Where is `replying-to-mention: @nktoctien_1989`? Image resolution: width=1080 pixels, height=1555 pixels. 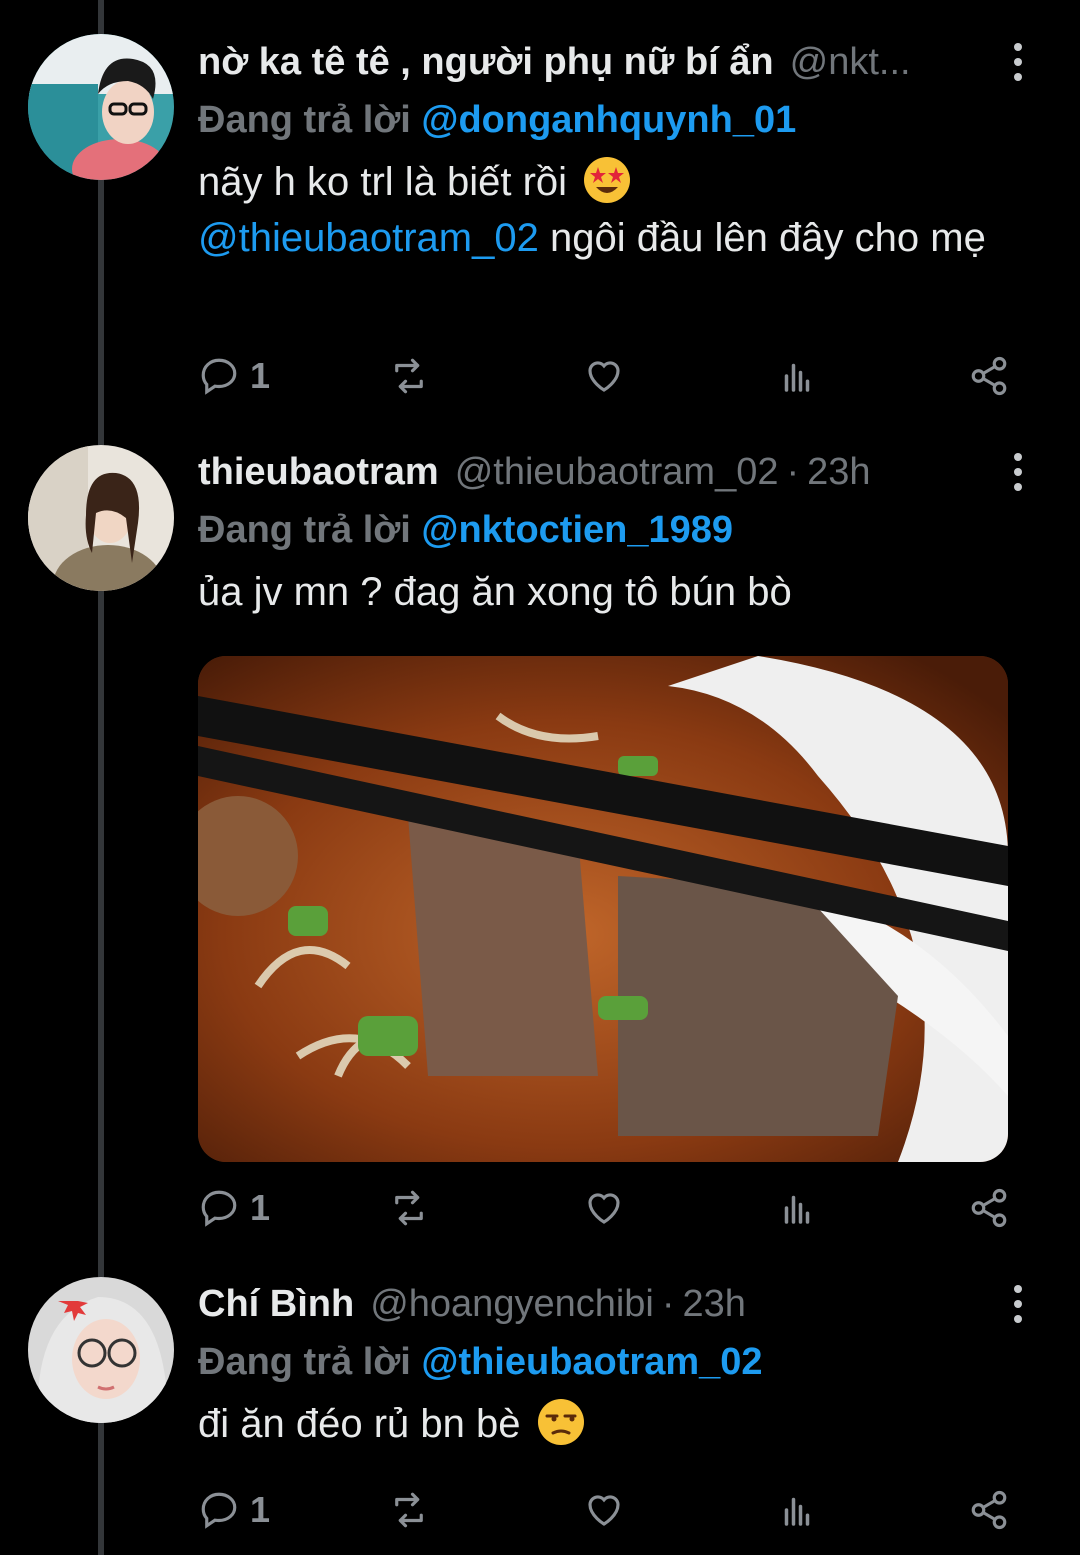 replying-to-mention: @nktoctien_1989 is located at coordinates (577, 530).